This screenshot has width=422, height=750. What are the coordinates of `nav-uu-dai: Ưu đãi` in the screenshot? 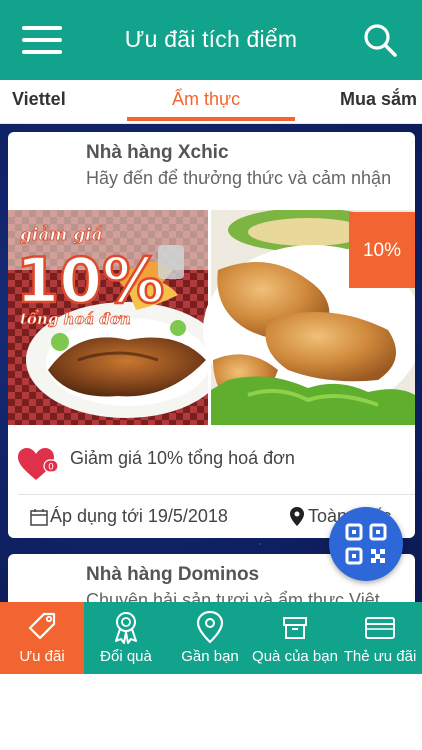 It's located at (42, 638).